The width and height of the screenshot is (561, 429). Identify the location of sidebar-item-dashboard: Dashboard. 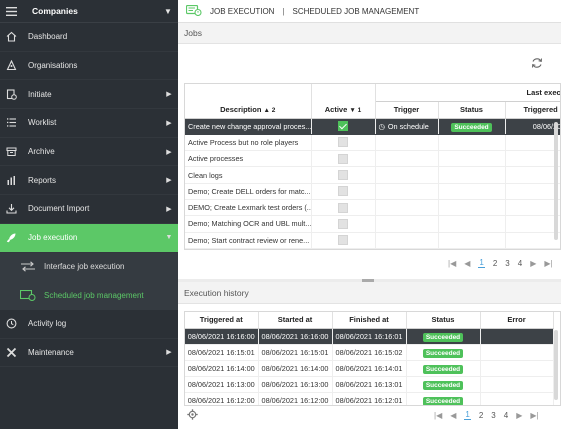
(89, 37).